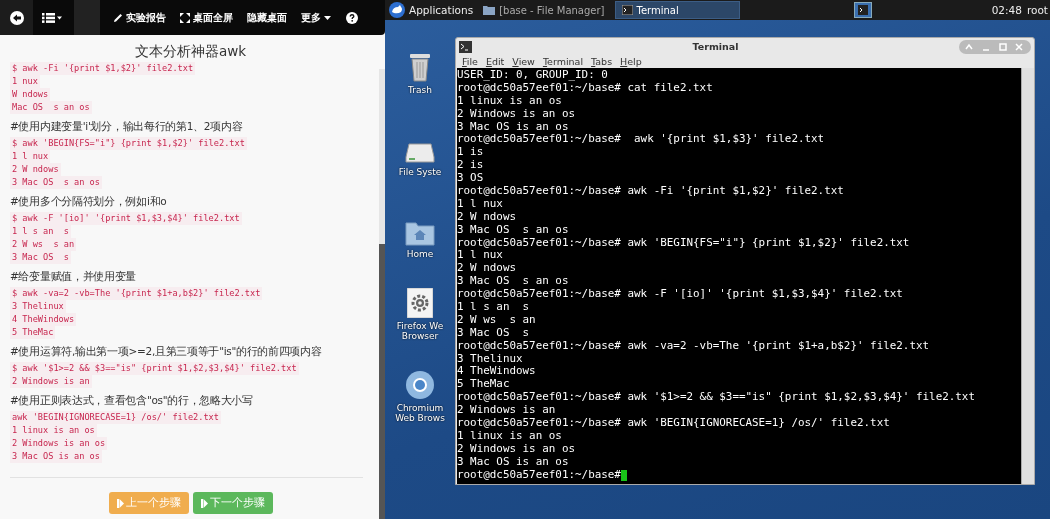 Image resolution: width=1050 pixels, height=519 pixels. Describe the element at coordinates (431, 10) in the screenshot. I see `applications-menu: Applications` at that location.